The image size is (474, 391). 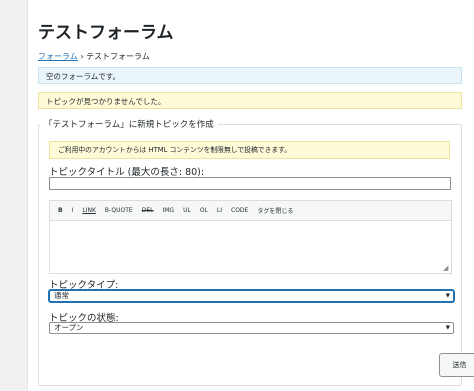 I want to click on topic-type-select: 通常 ▼, so click(x=251, y=296).